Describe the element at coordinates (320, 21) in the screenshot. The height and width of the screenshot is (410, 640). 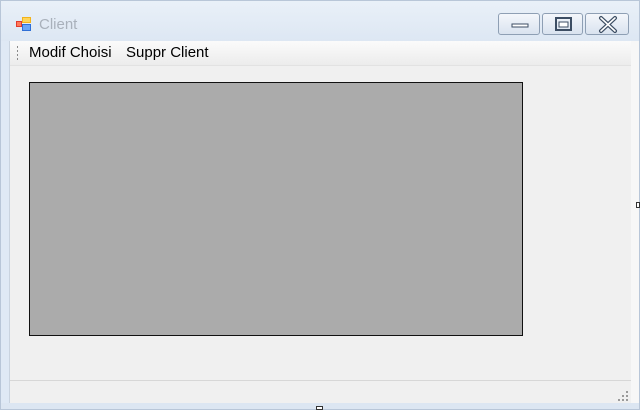
I see `title-bar: Client` at that location.